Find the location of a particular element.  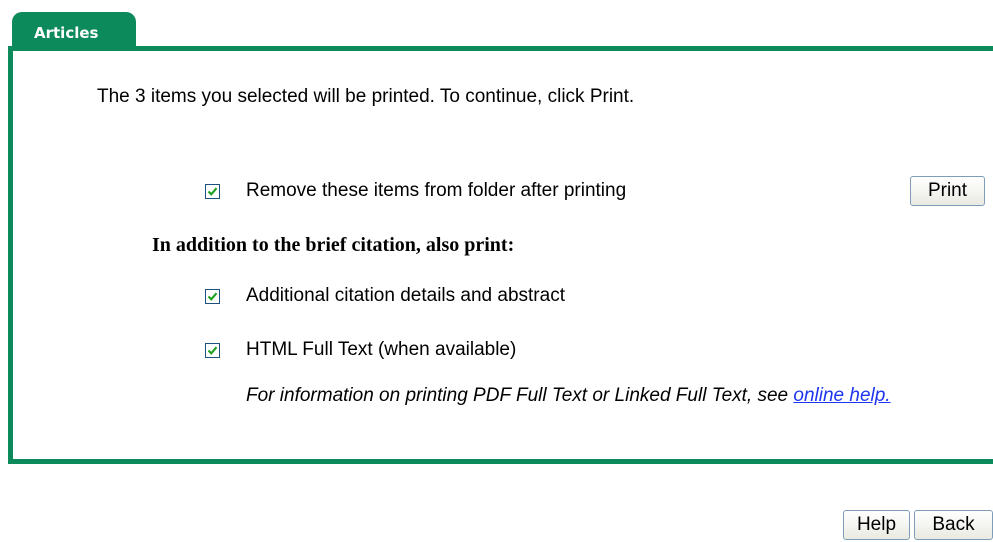

print-button: Print is located at coordinates (947, 191).